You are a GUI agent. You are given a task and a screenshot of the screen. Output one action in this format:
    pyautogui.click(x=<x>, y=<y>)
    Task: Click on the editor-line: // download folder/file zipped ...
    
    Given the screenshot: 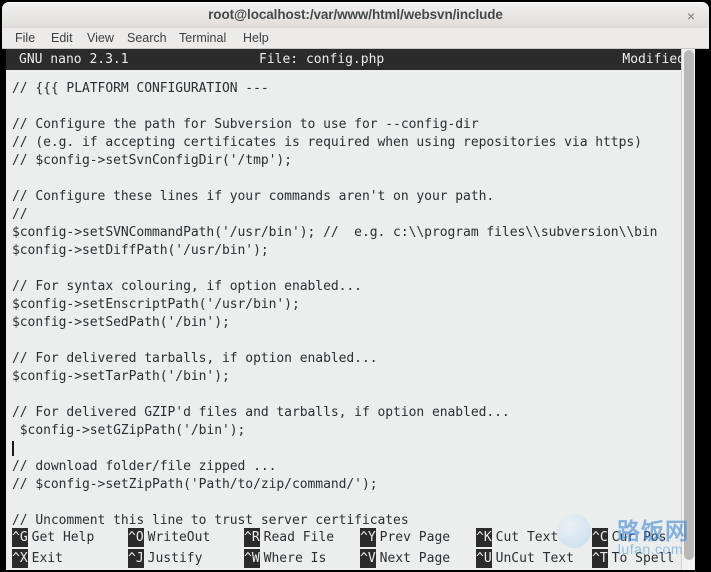 What is the action you would take?
    pyautogui.click(x=350, y=467)
    